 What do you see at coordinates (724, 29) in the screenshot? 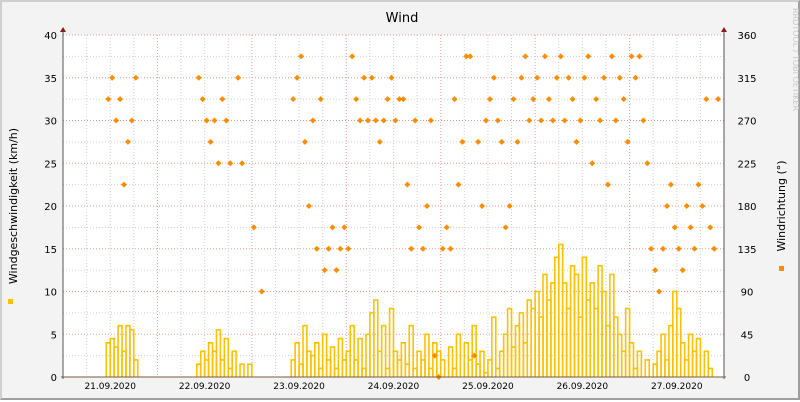
I see `y-axis-arrow-right` at bounding box center [724, 29].